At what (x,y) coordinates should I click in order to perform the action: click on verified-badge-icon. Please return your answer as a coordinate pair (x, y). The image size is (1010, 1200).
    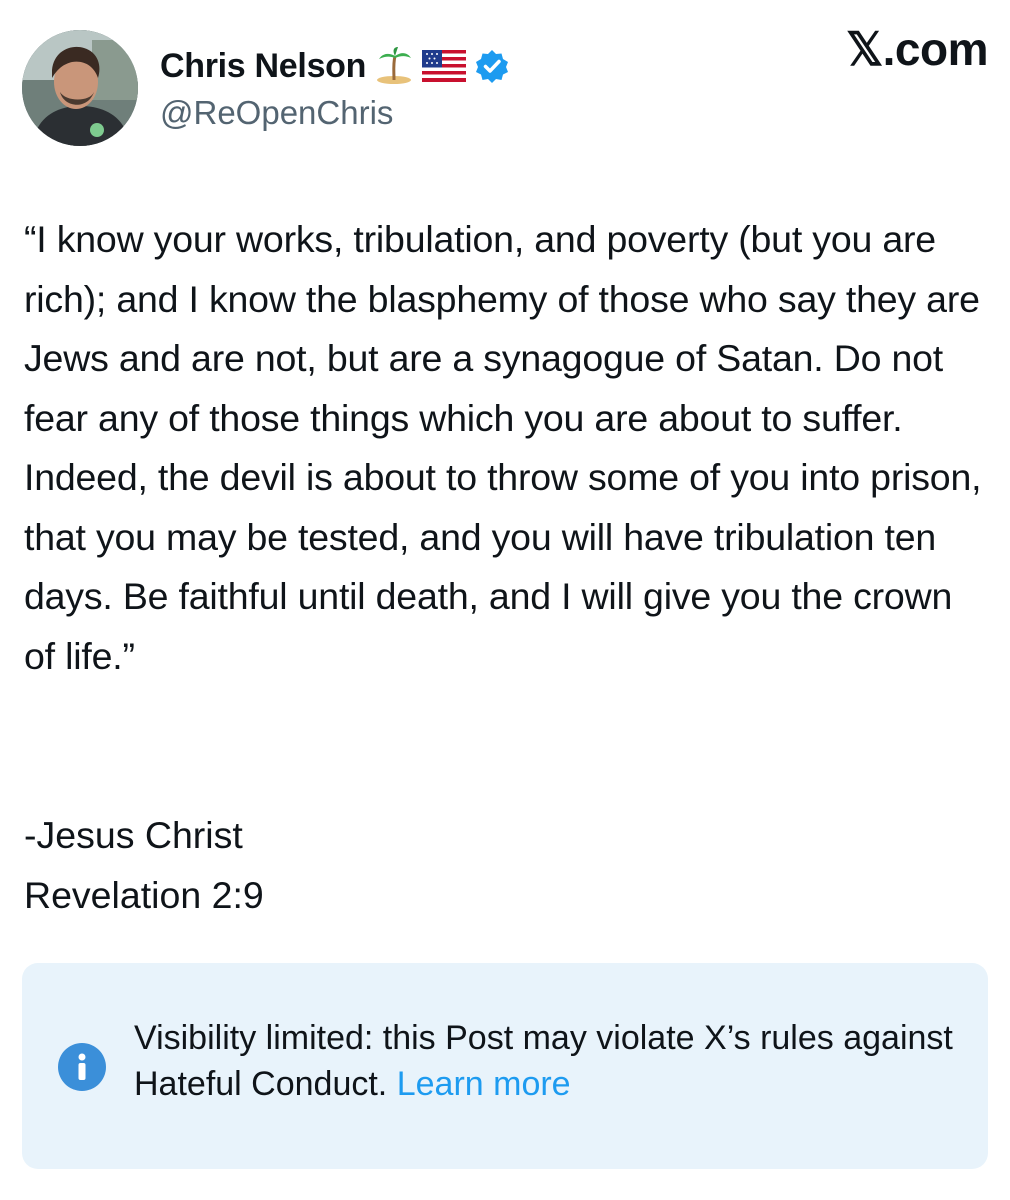
    Looking at the image, I should click on (492, 66).